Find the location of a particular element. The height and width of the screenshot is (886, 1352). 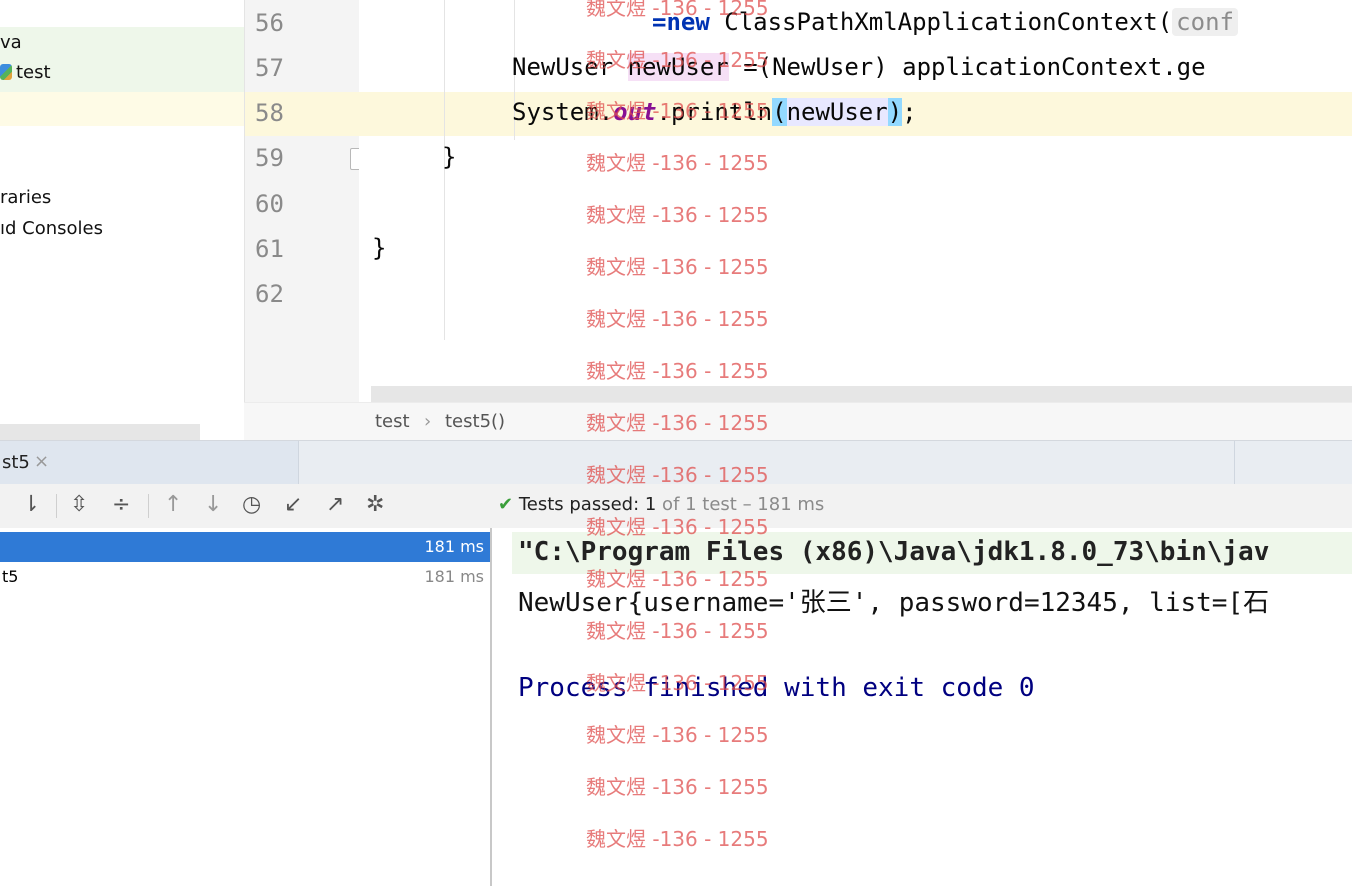

code-line-61: } is located at coordinates (379, 248).